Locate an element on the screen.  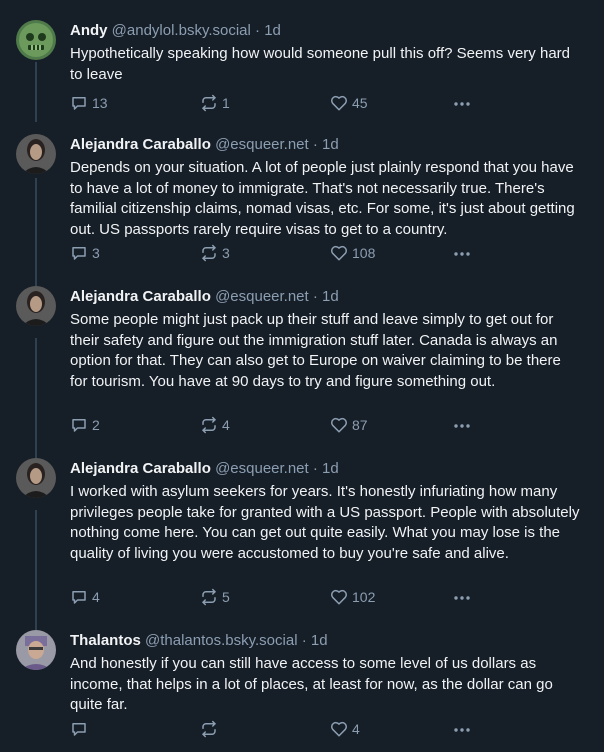
author-name: Thalantos is located at coordinates (105, 640).